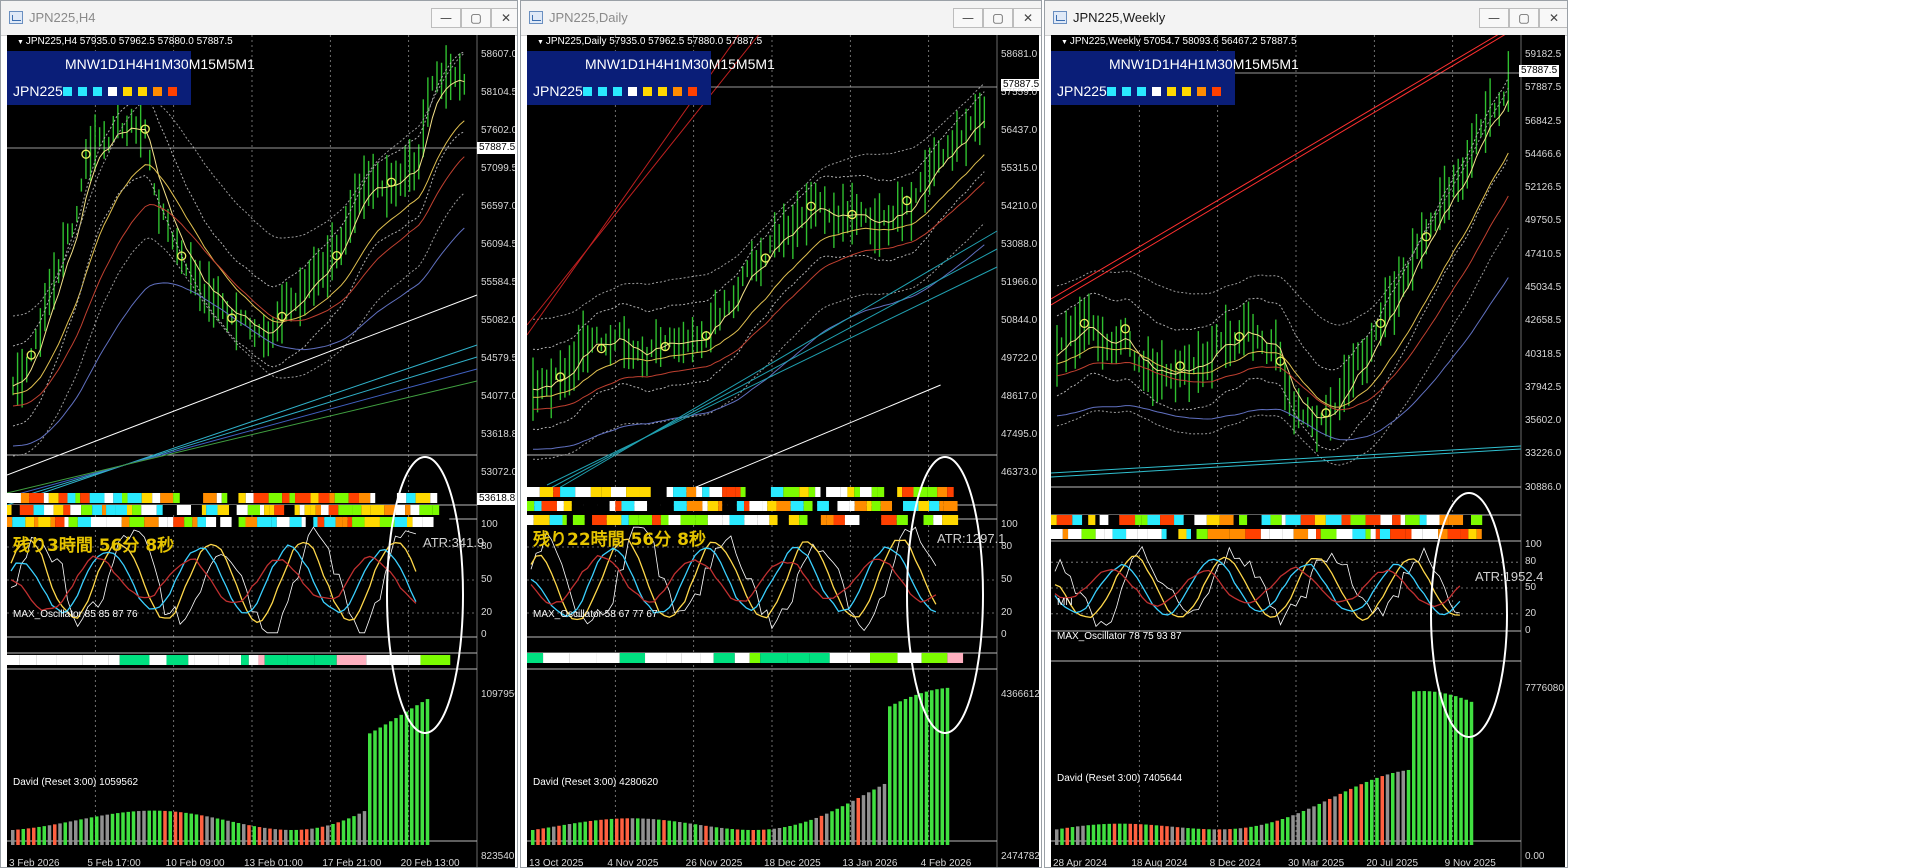 The height and width of the screenshot is (868, 1916). Describe the element at coordinates (1164, 91) in the screenshot. I see `timeframe-cells` at that location.